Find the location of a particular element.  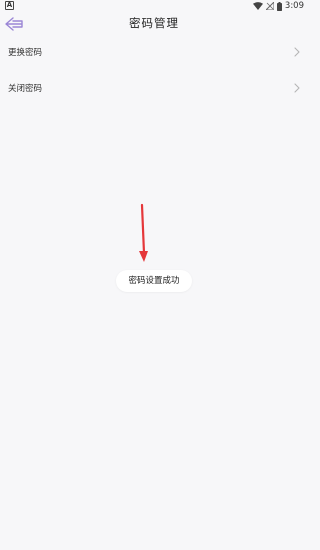

status-icons: 3:09 is located at coordinates (278, 6).